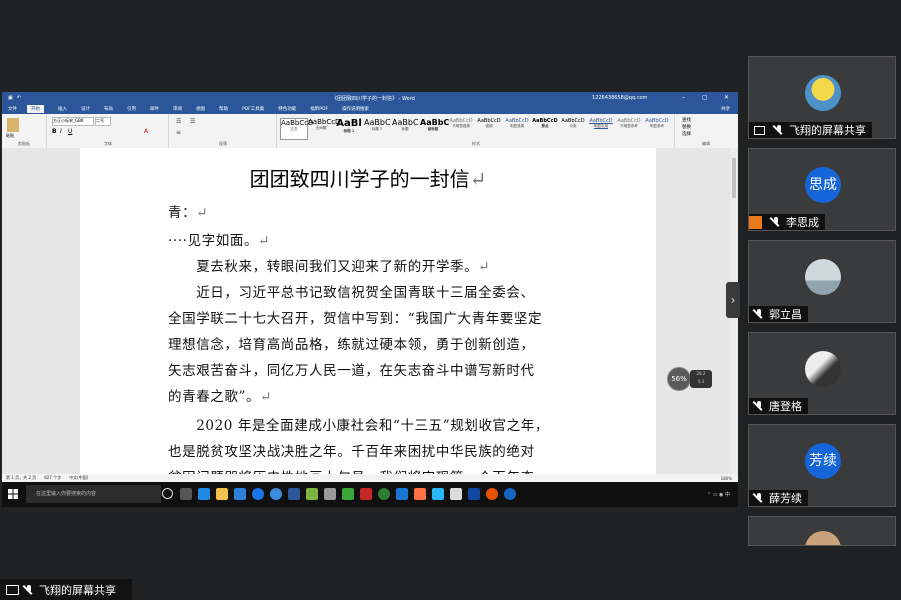 This screenshot has width=901, height=600. I want to click on system-tray: ⌃ ▭ ◉ 中, so click(718, 494).